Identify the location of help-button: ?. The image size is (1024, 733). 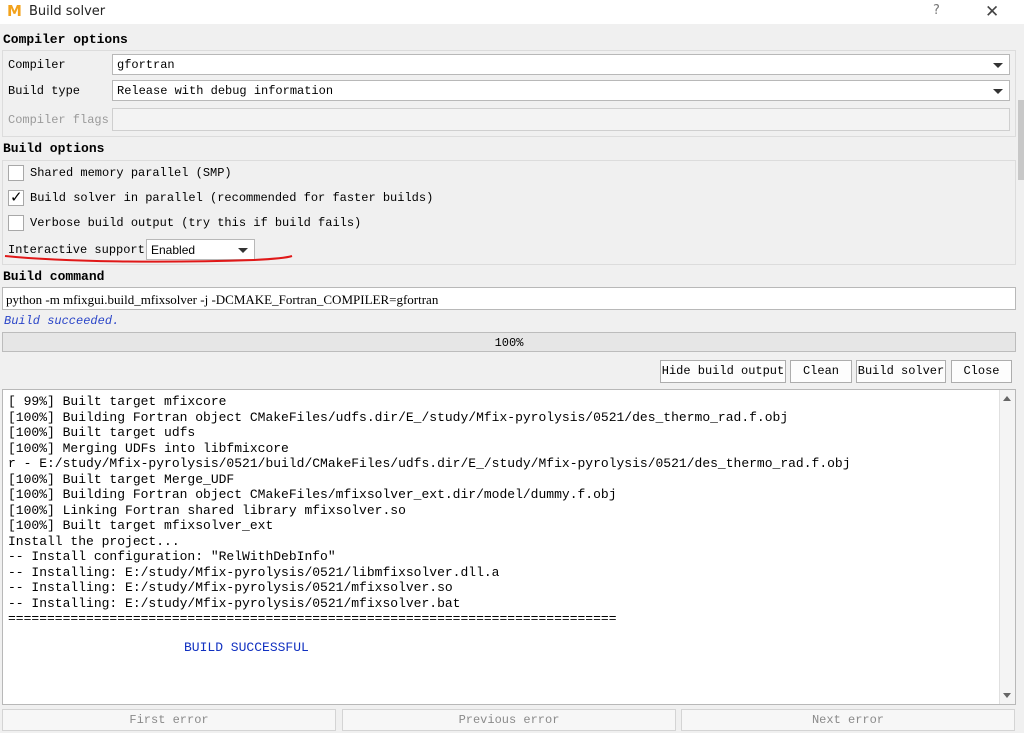
(936, 10).